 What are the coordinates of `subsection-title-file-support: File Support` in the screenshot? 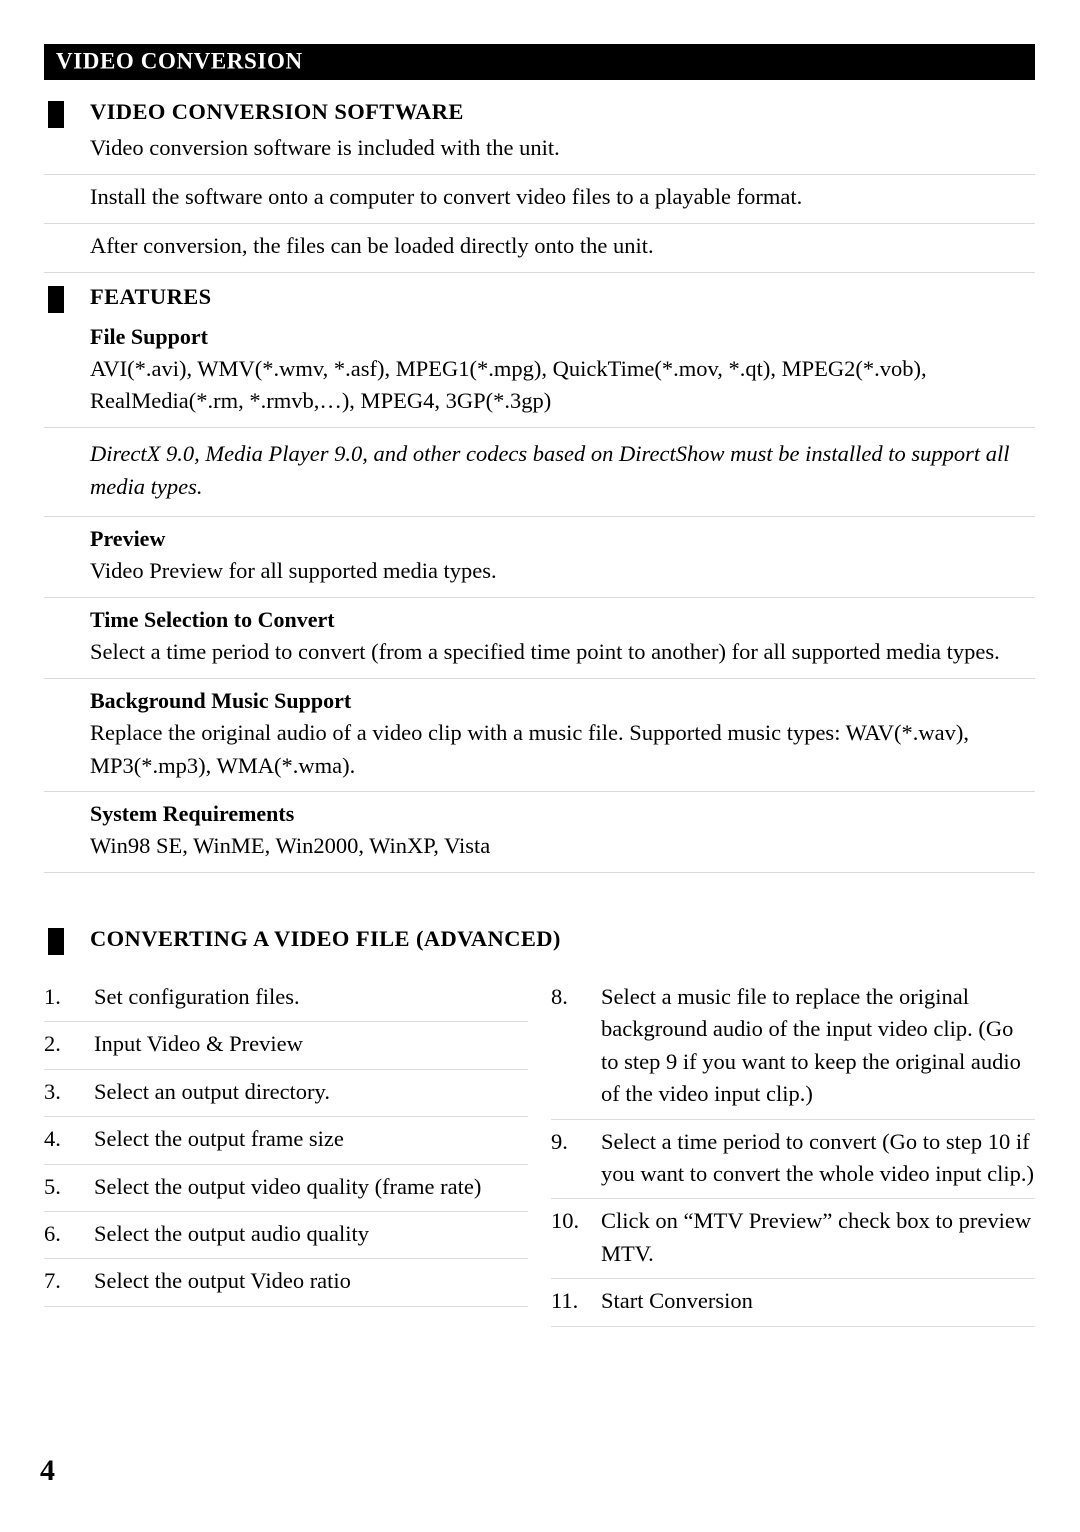 It's located at (149, 336).